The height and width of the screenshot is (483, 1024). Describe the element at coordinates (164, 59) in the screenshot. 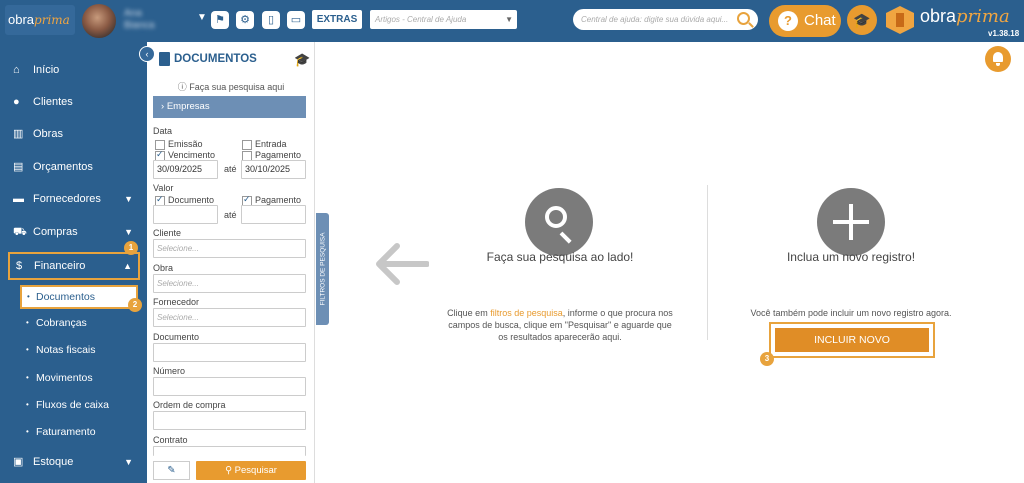

I see `document-icon` at that location.